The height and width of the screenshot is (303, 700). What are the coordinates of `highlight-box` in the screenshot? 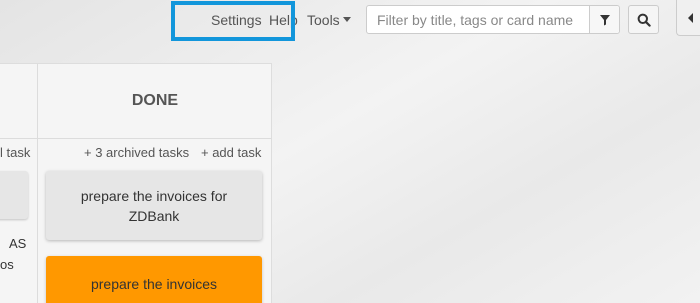 It's located at (233, 21).